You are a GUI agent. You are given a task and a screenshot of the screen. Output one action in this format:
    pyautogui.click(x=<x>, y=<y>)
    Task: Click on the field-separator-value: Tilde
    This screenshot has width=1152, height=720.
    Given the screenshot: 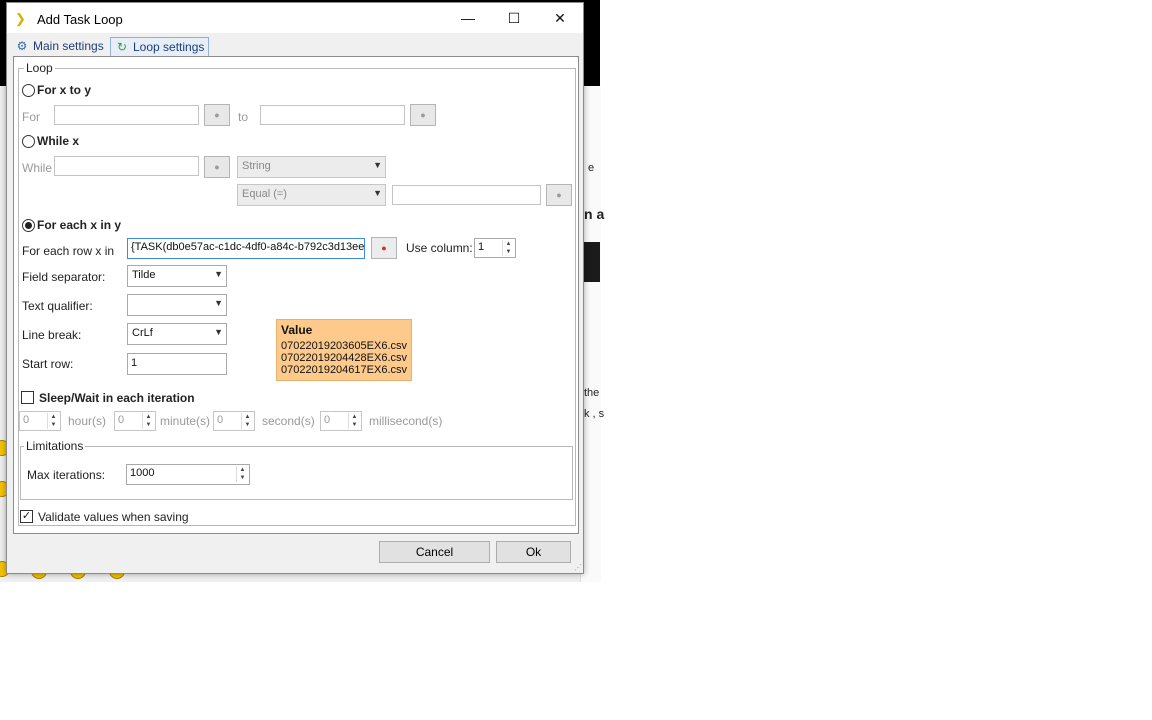 What is the action you would take?
    pyautogui.click(x=144, y=275)
    